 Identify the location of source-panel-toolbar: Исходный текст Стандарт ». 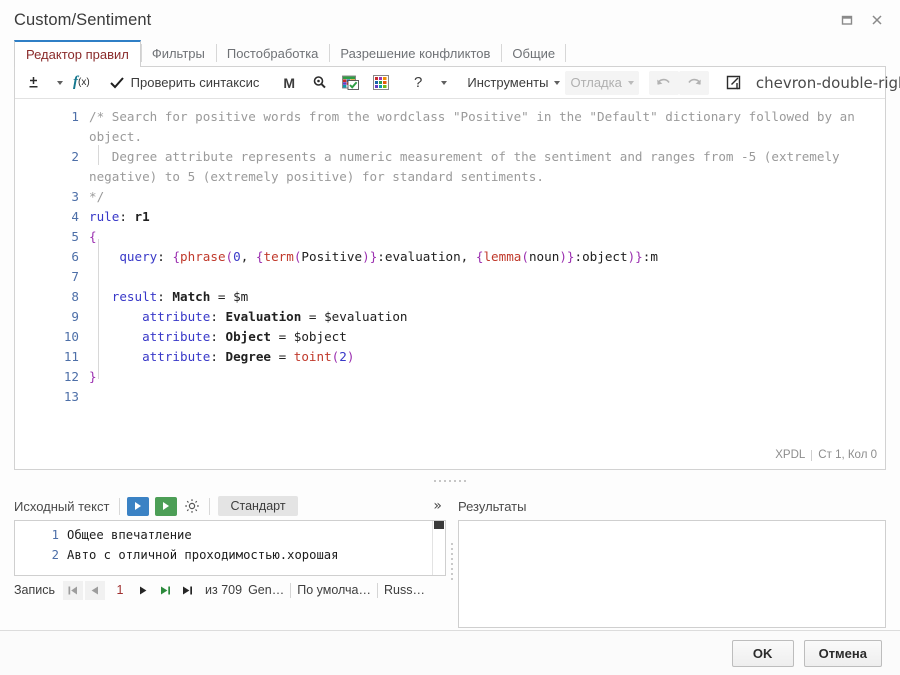
(230, 506).